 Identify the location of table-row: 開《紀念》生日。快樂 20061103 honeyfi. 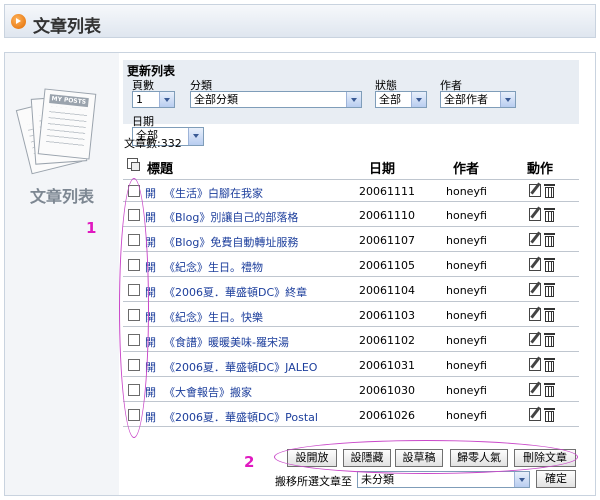
(351, 315).